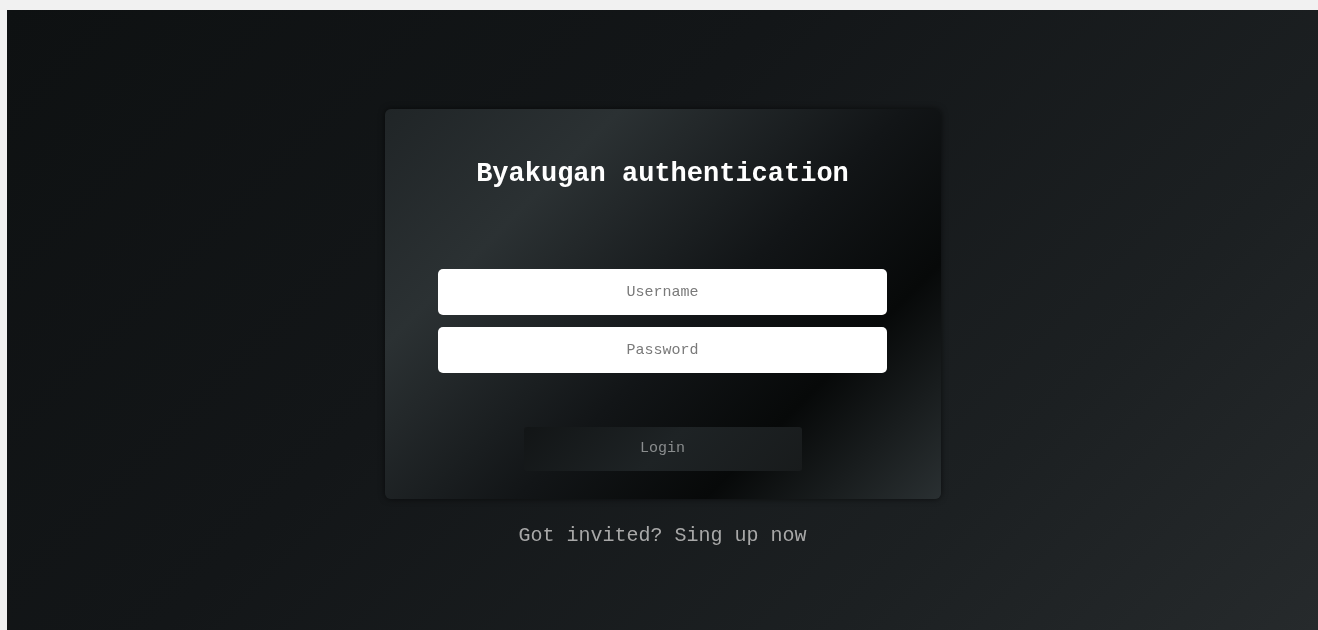  I want to click on card-title: Byakugan authentication, so click(662, 174).